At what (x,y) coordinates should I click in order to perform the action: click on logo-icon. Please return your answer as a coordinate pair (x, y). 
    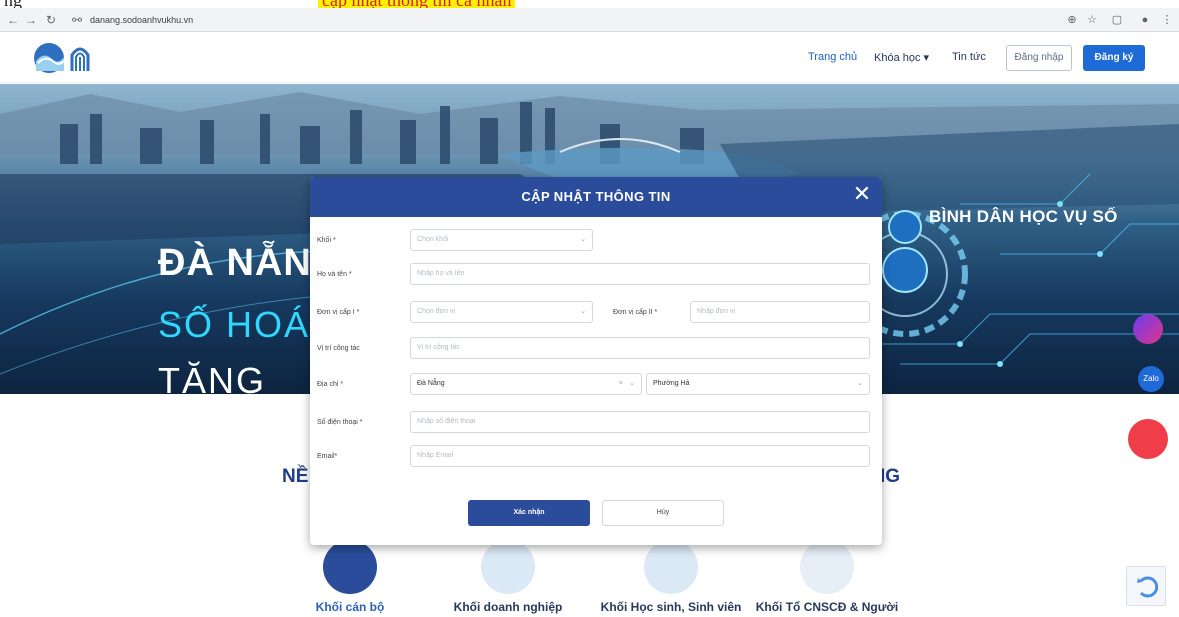
    Looking at the image, I should click on (62, 58).